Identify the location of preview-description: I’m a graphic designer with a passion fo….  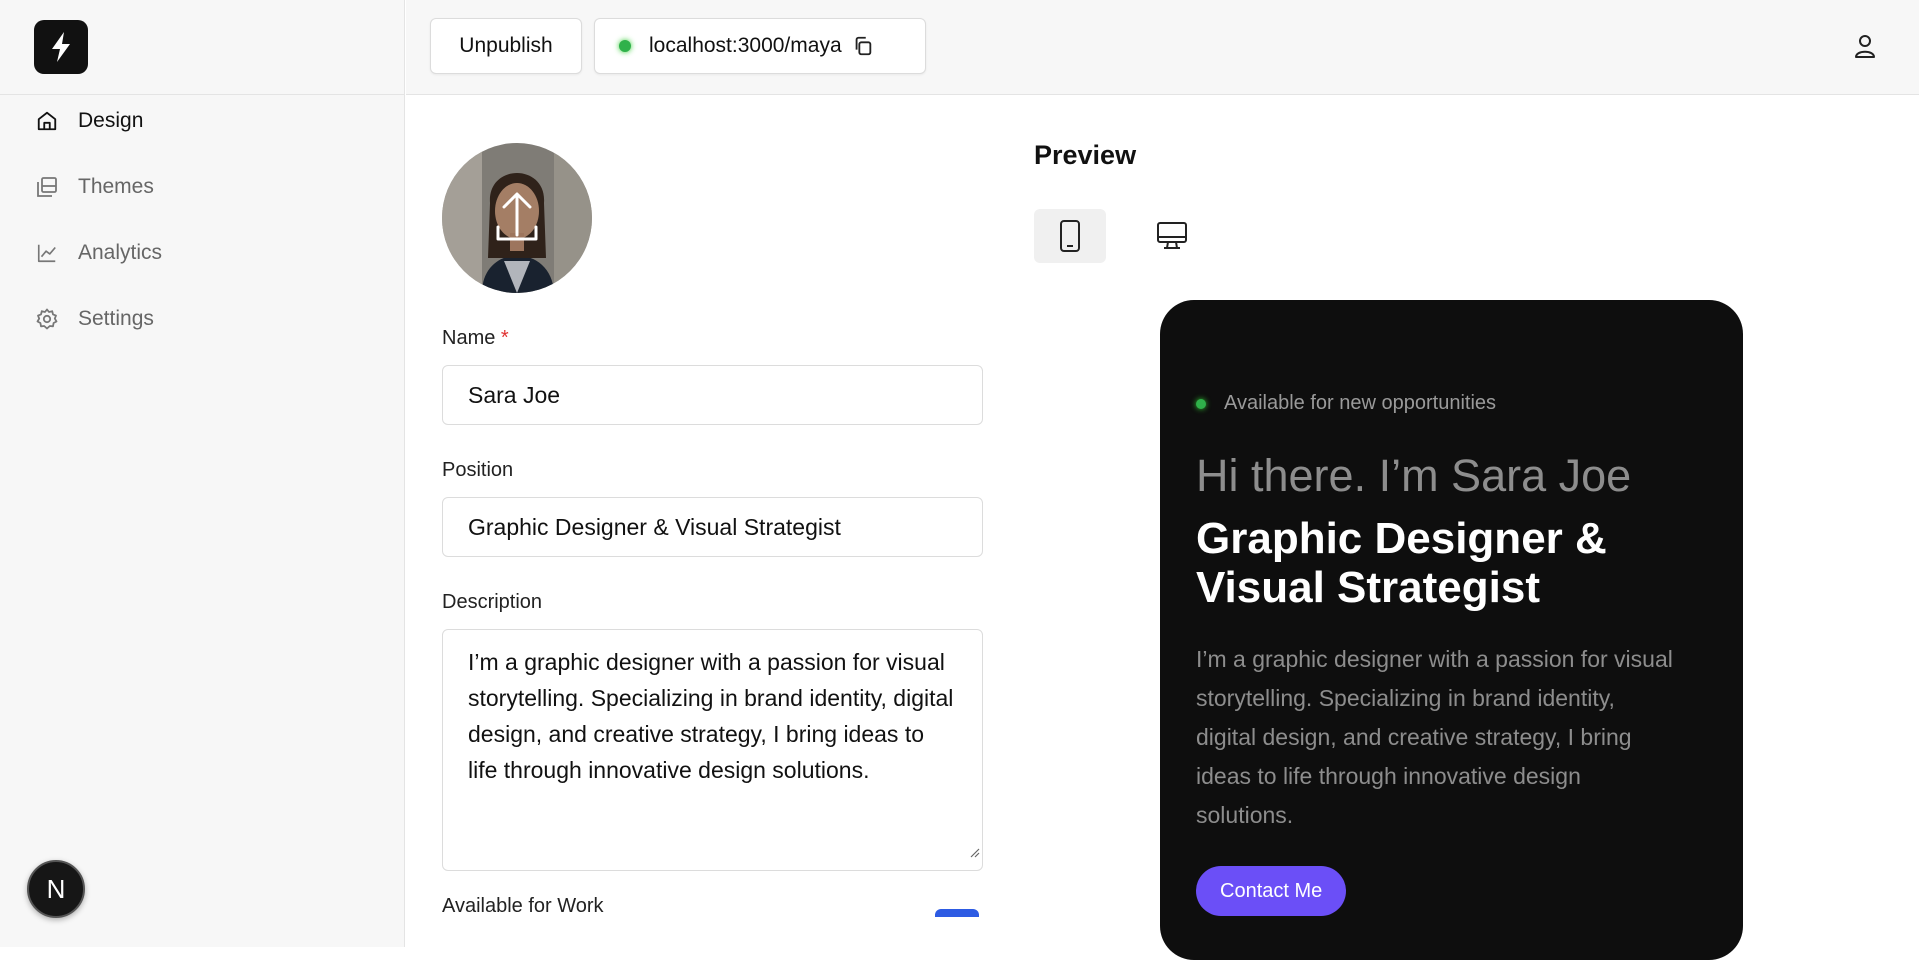
(1434, 737).